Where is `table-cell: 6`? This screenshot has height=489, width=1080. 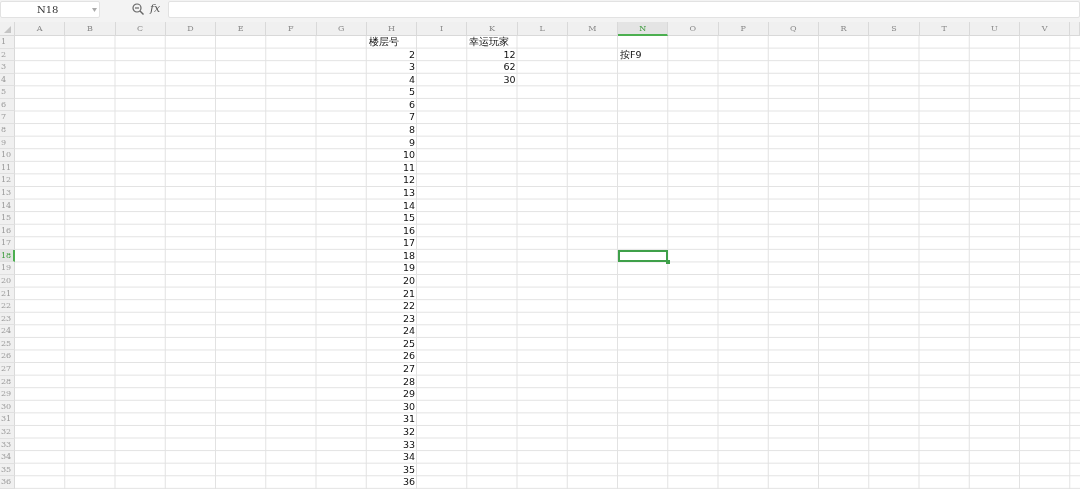
table-cell: 6 is located at coordinates (391, 105).